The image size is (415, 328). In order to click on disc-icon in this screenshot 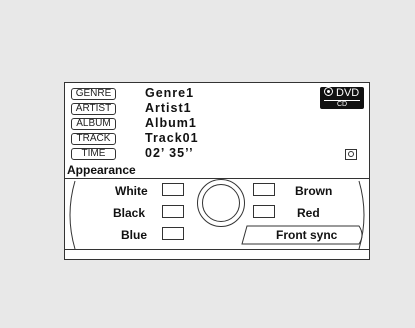, I will do `click(328, 91)`.